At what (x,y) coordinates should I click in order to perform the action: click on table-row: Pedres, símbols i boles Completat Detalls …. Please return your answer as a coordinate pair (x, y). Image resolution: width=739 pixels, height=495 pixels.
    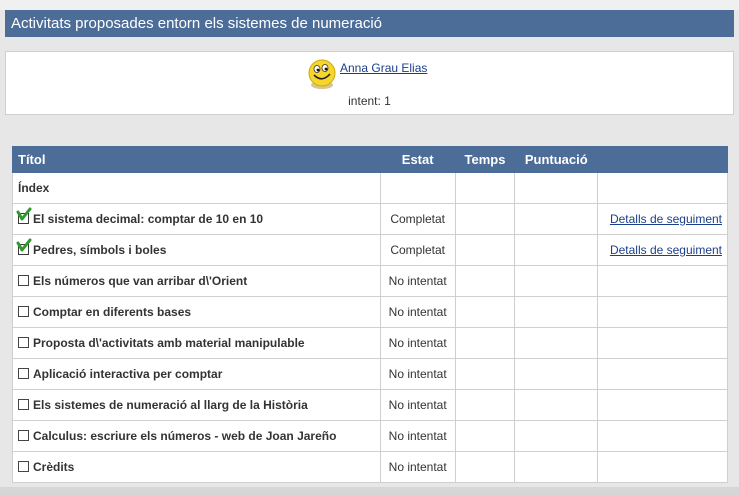
    Looking at the image, I should click on (370, 250).